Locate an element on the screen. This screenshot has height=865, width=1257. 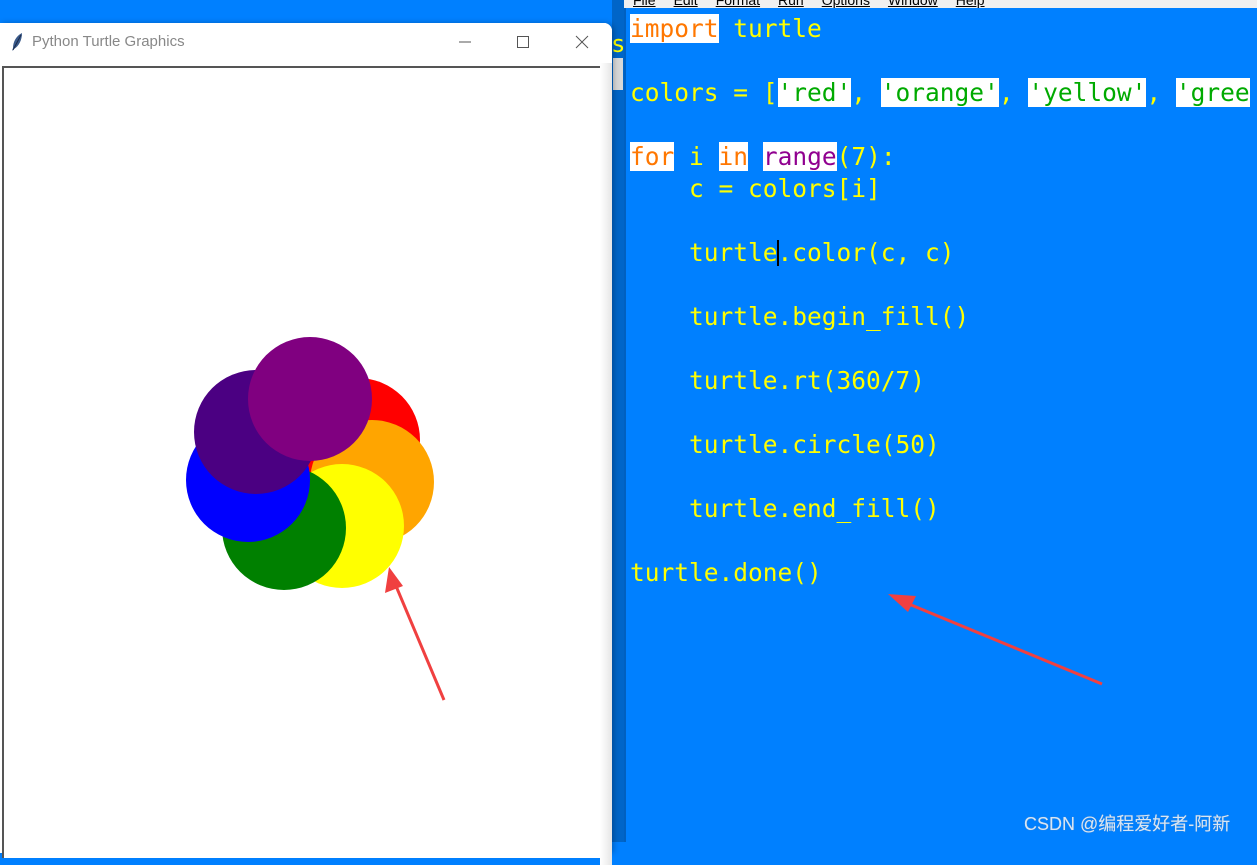
watermark: CSDN @编程爱好者-阿新 is located at coordinates (1127, 824).